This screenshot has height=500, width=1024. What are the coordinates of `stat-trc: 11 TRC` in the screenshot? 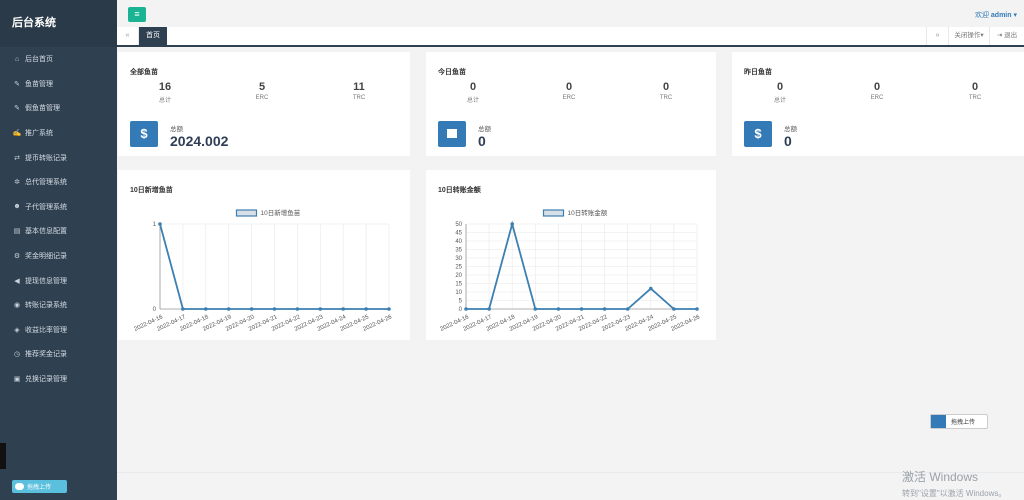 It's located at (359, 91).